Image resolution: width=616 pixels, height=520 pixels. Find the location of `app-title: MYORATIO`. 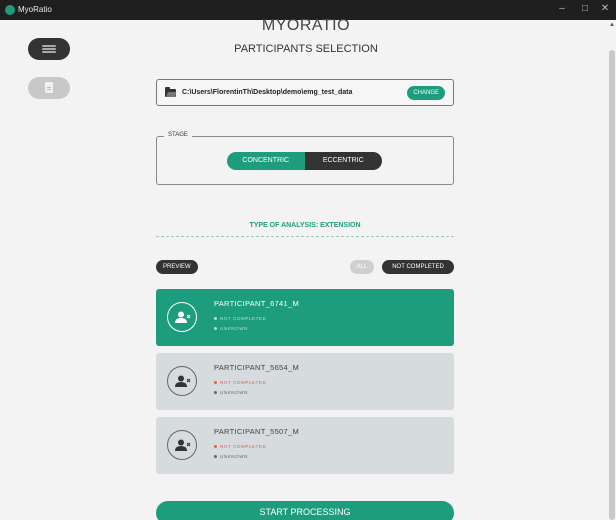

app-title: MYORATIO is located at coordinates (306, 25).